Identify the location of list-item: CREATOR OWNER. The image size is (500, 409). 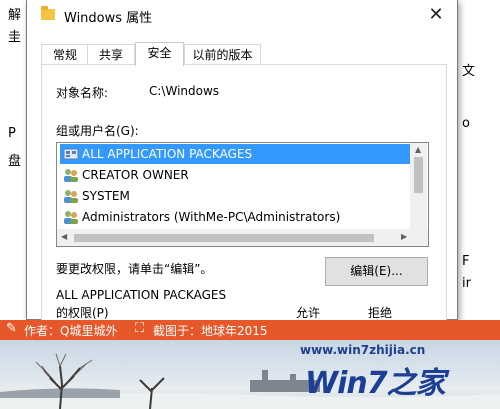
(236, 175).